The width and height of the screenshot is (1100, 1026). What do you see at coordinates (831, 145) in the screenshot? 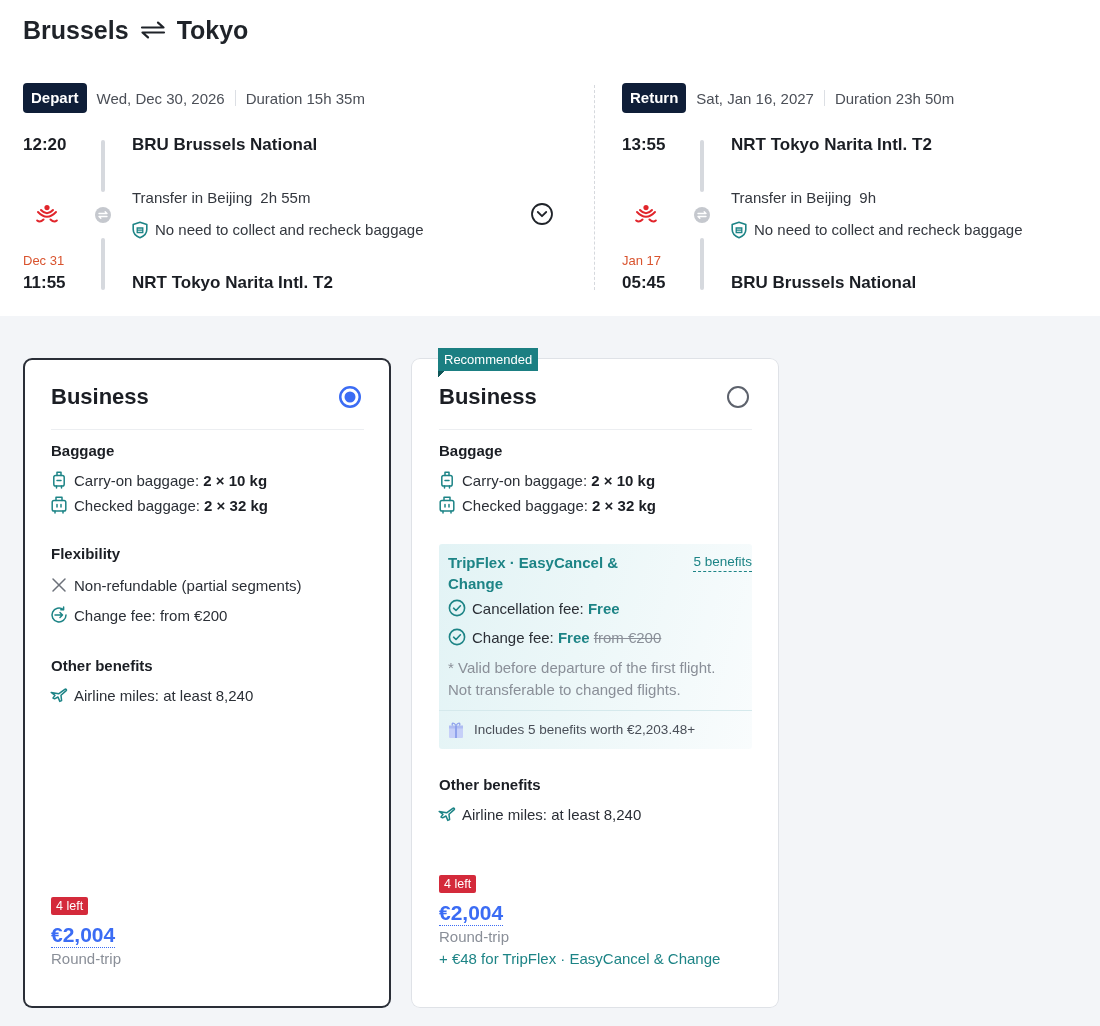
I see `departure-airport: NRT Tokyo Narita Intl. T2` at bounding box center [831, 145].